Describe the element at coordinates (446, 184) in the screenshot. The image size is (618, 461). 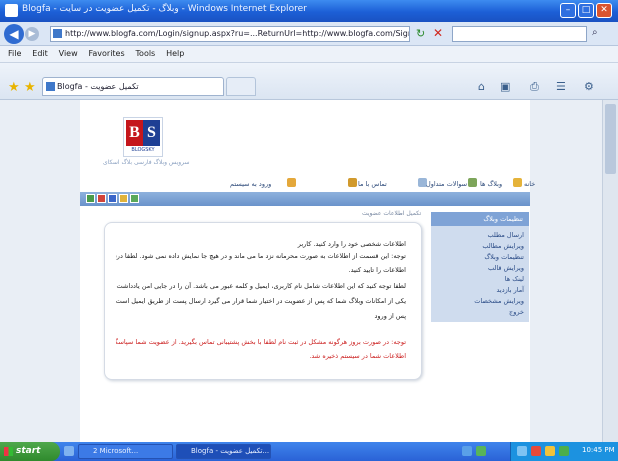
I see `nav-faq: سوالات متداول` at that location.